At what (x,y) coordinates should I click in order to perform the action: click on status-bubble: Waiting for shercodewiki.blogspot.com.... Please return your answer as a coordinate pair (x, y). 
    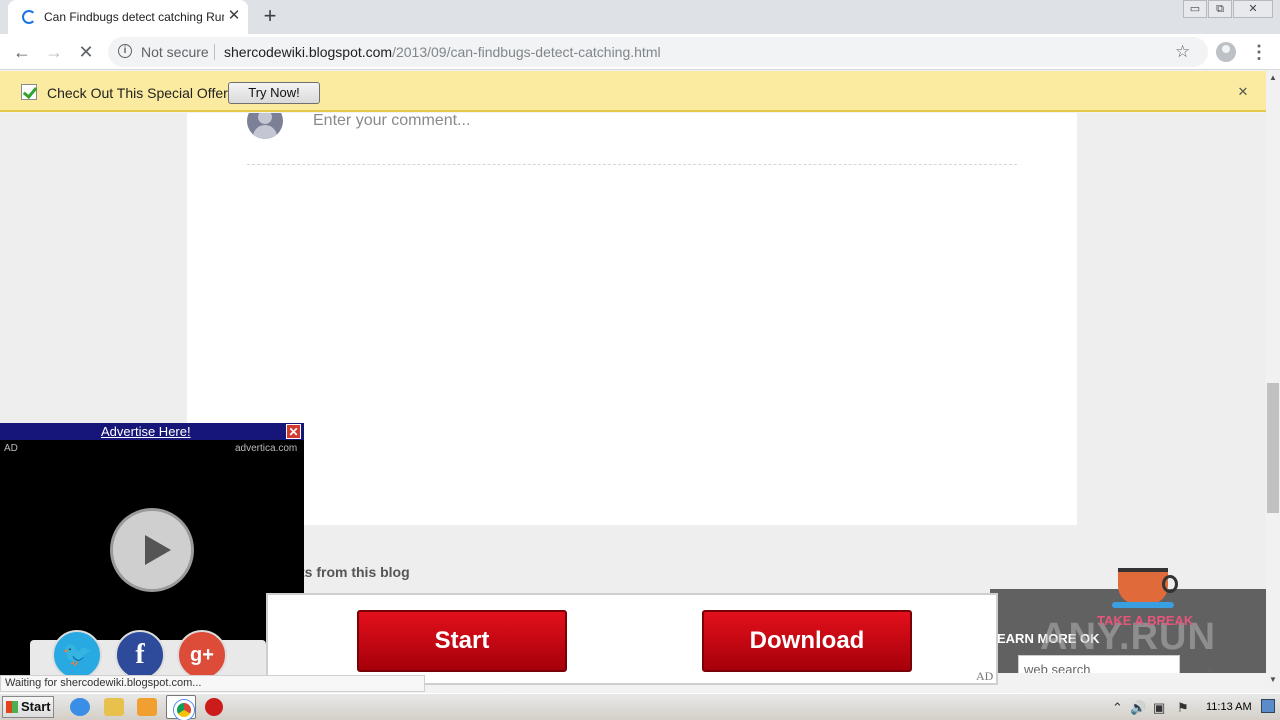
    Looking at the image, I should click on (212, 683).